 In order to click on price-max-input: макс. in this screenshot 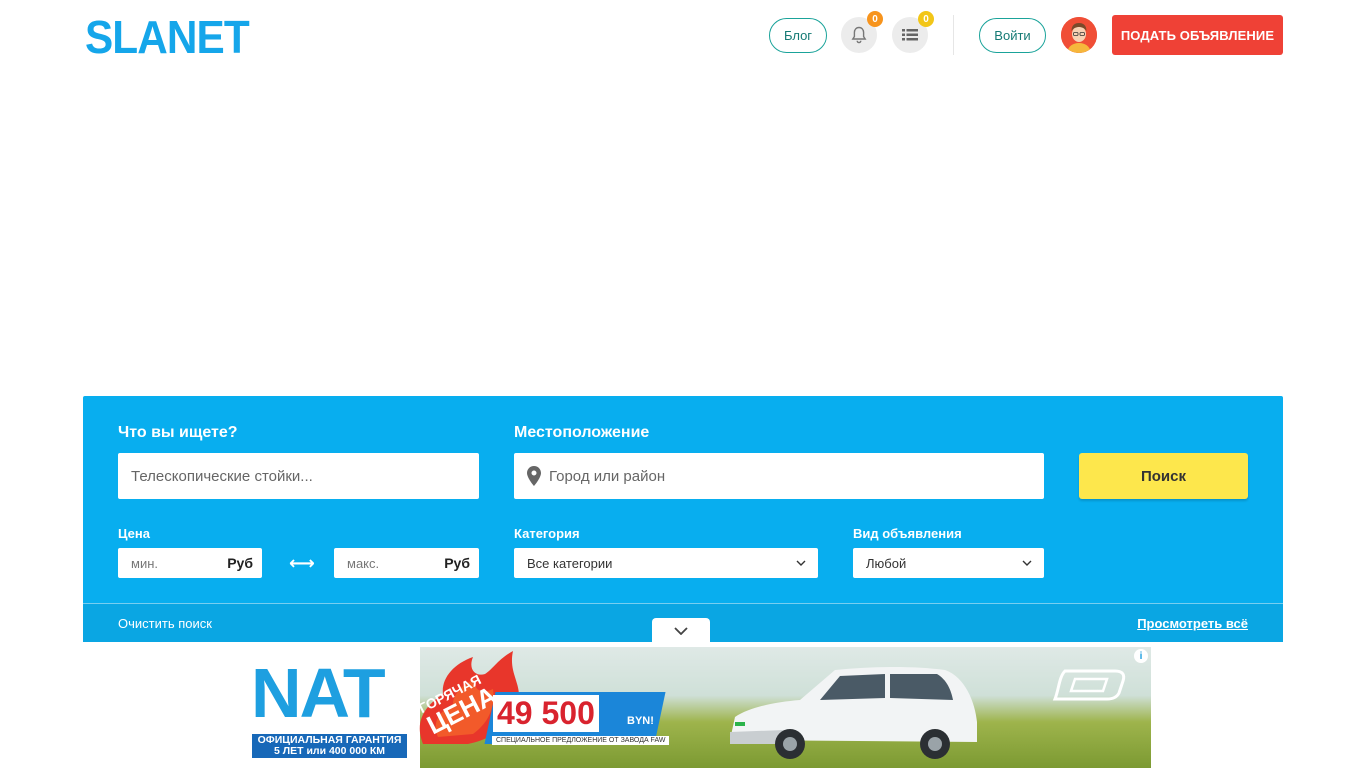, I will do `click(363, 563)`.